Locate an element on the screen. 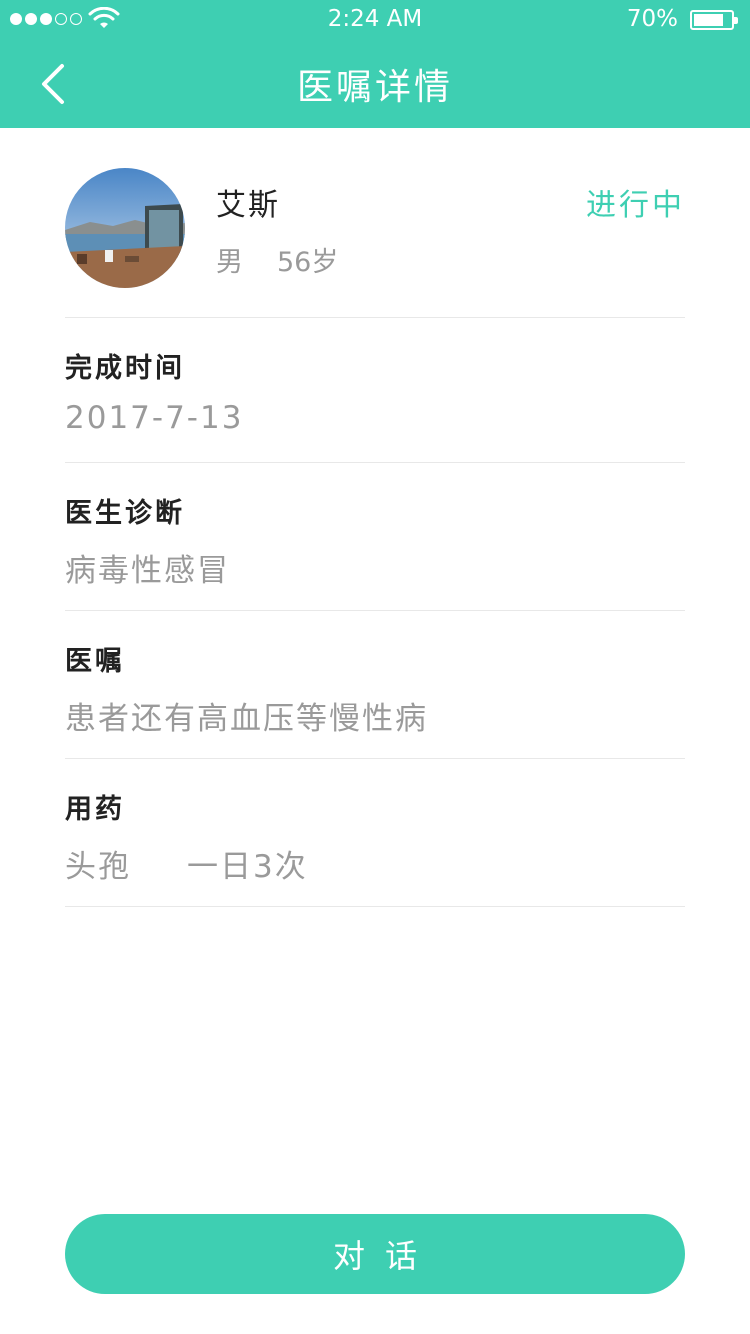 The image size is (750, 1334). battery-percent: 70% is located at coordinates (652, 19).